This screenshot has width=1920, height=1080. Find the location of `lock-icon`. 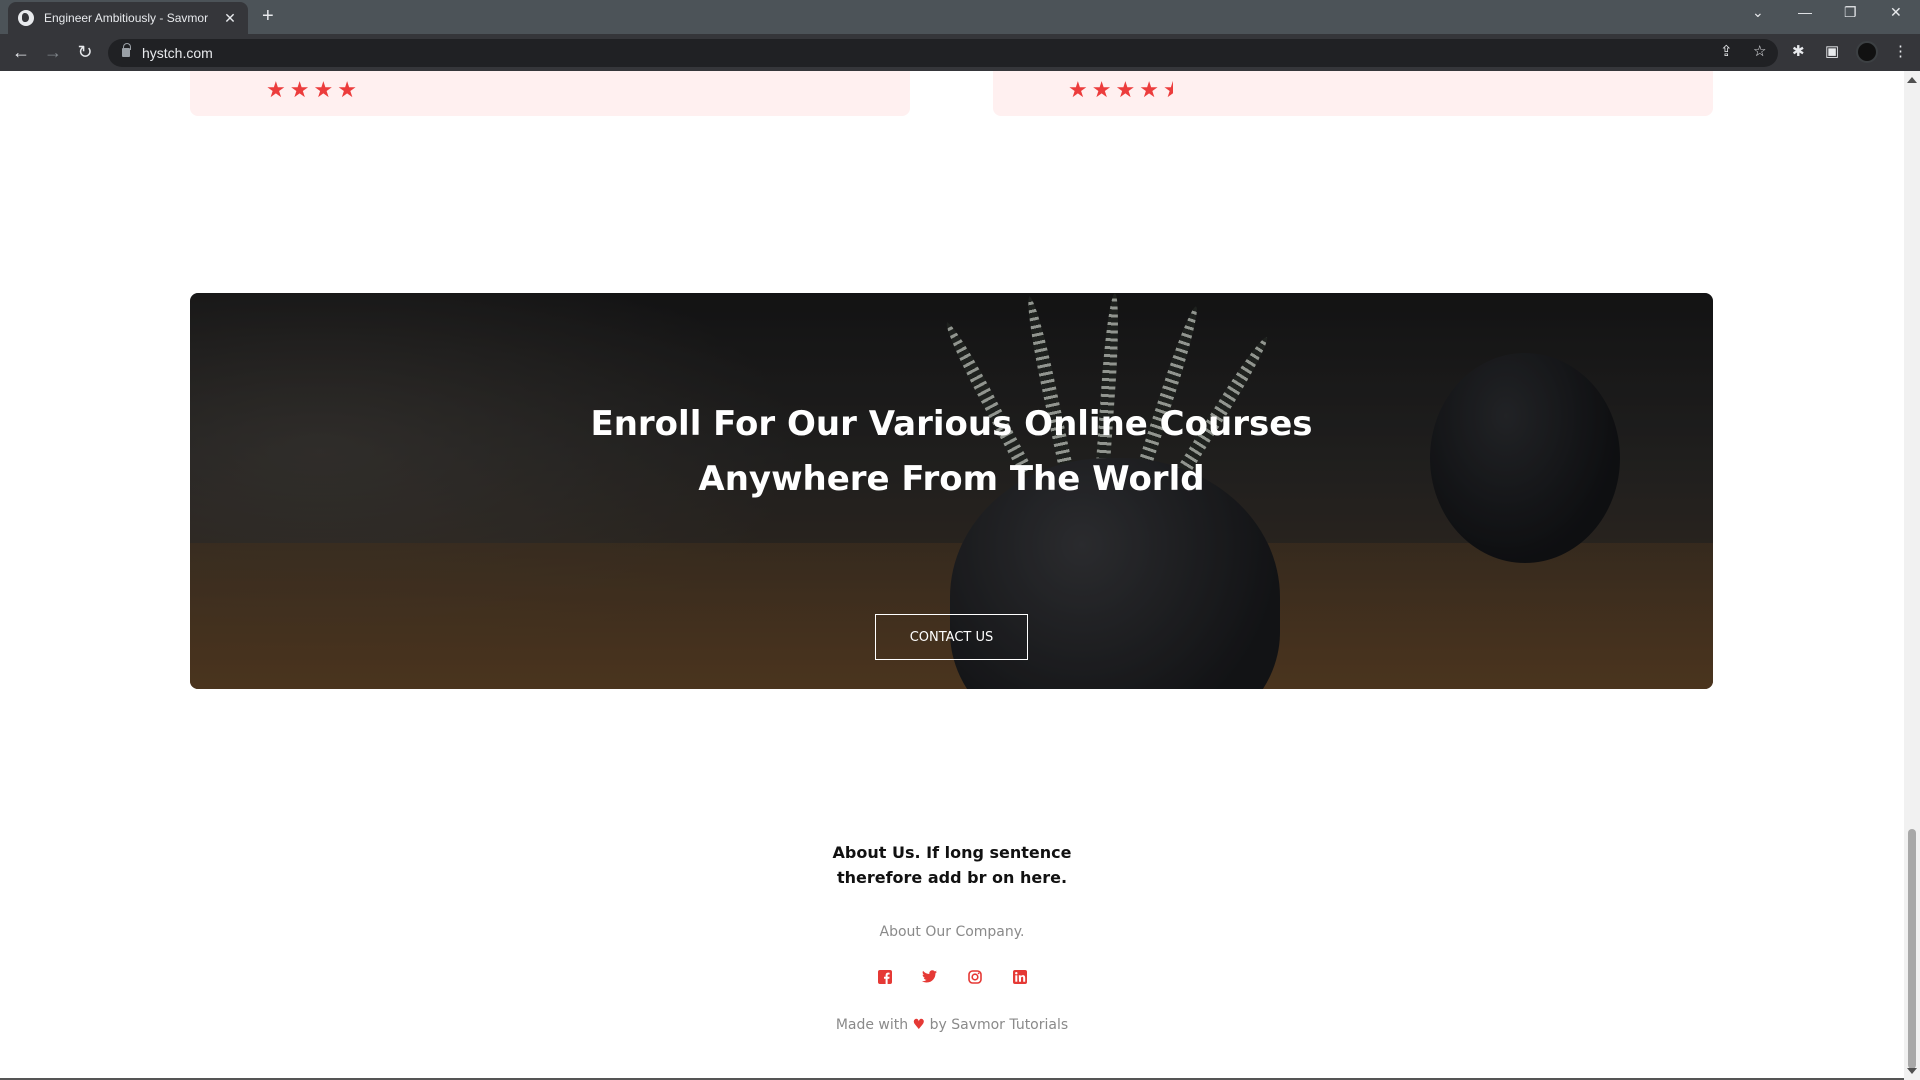

lock-icon is located at coordinates (126, 50).